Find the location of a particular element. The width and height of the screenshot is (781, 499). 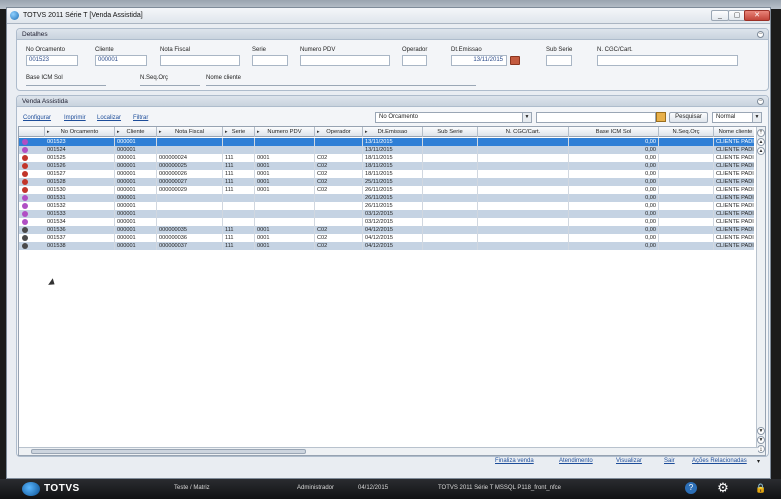

column-header: ▸ Cliente is located at coordinates (136, 132).